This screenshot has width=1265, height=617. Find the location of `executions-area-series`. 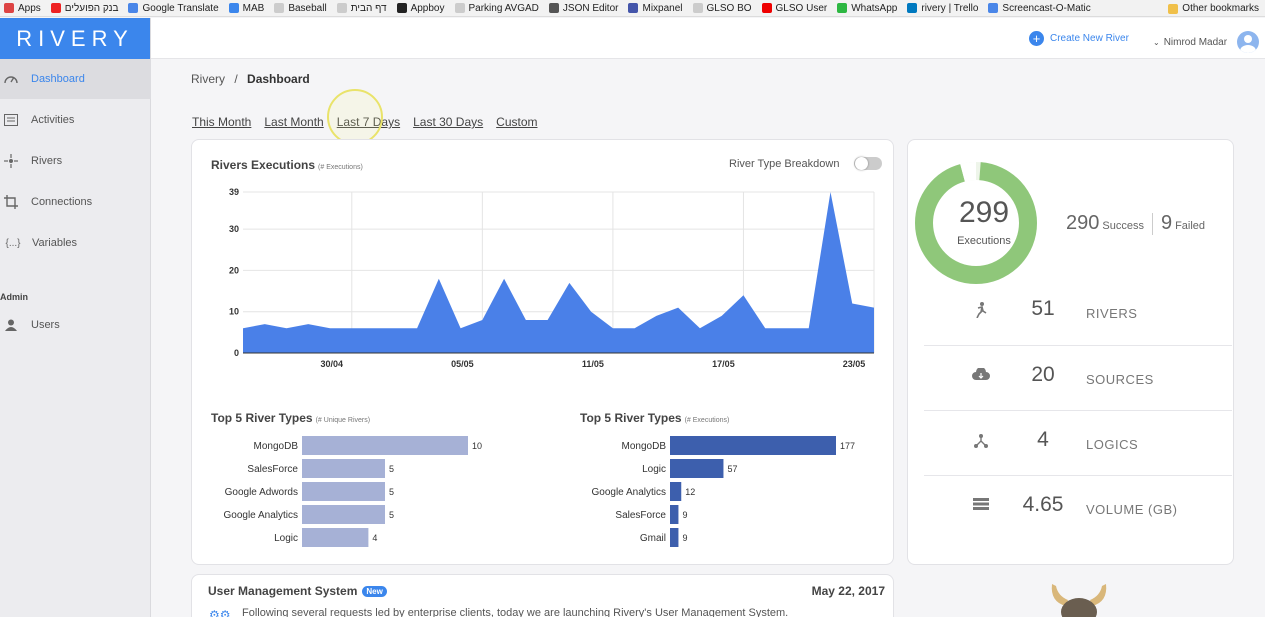

executions-area-series is located at coordinates (558, 272).